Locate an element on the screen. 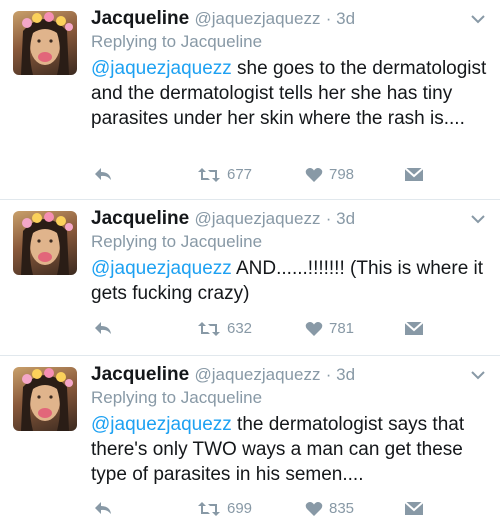 The image size is (500, 531). like-button: 781 is located at coordinates (329, 328).